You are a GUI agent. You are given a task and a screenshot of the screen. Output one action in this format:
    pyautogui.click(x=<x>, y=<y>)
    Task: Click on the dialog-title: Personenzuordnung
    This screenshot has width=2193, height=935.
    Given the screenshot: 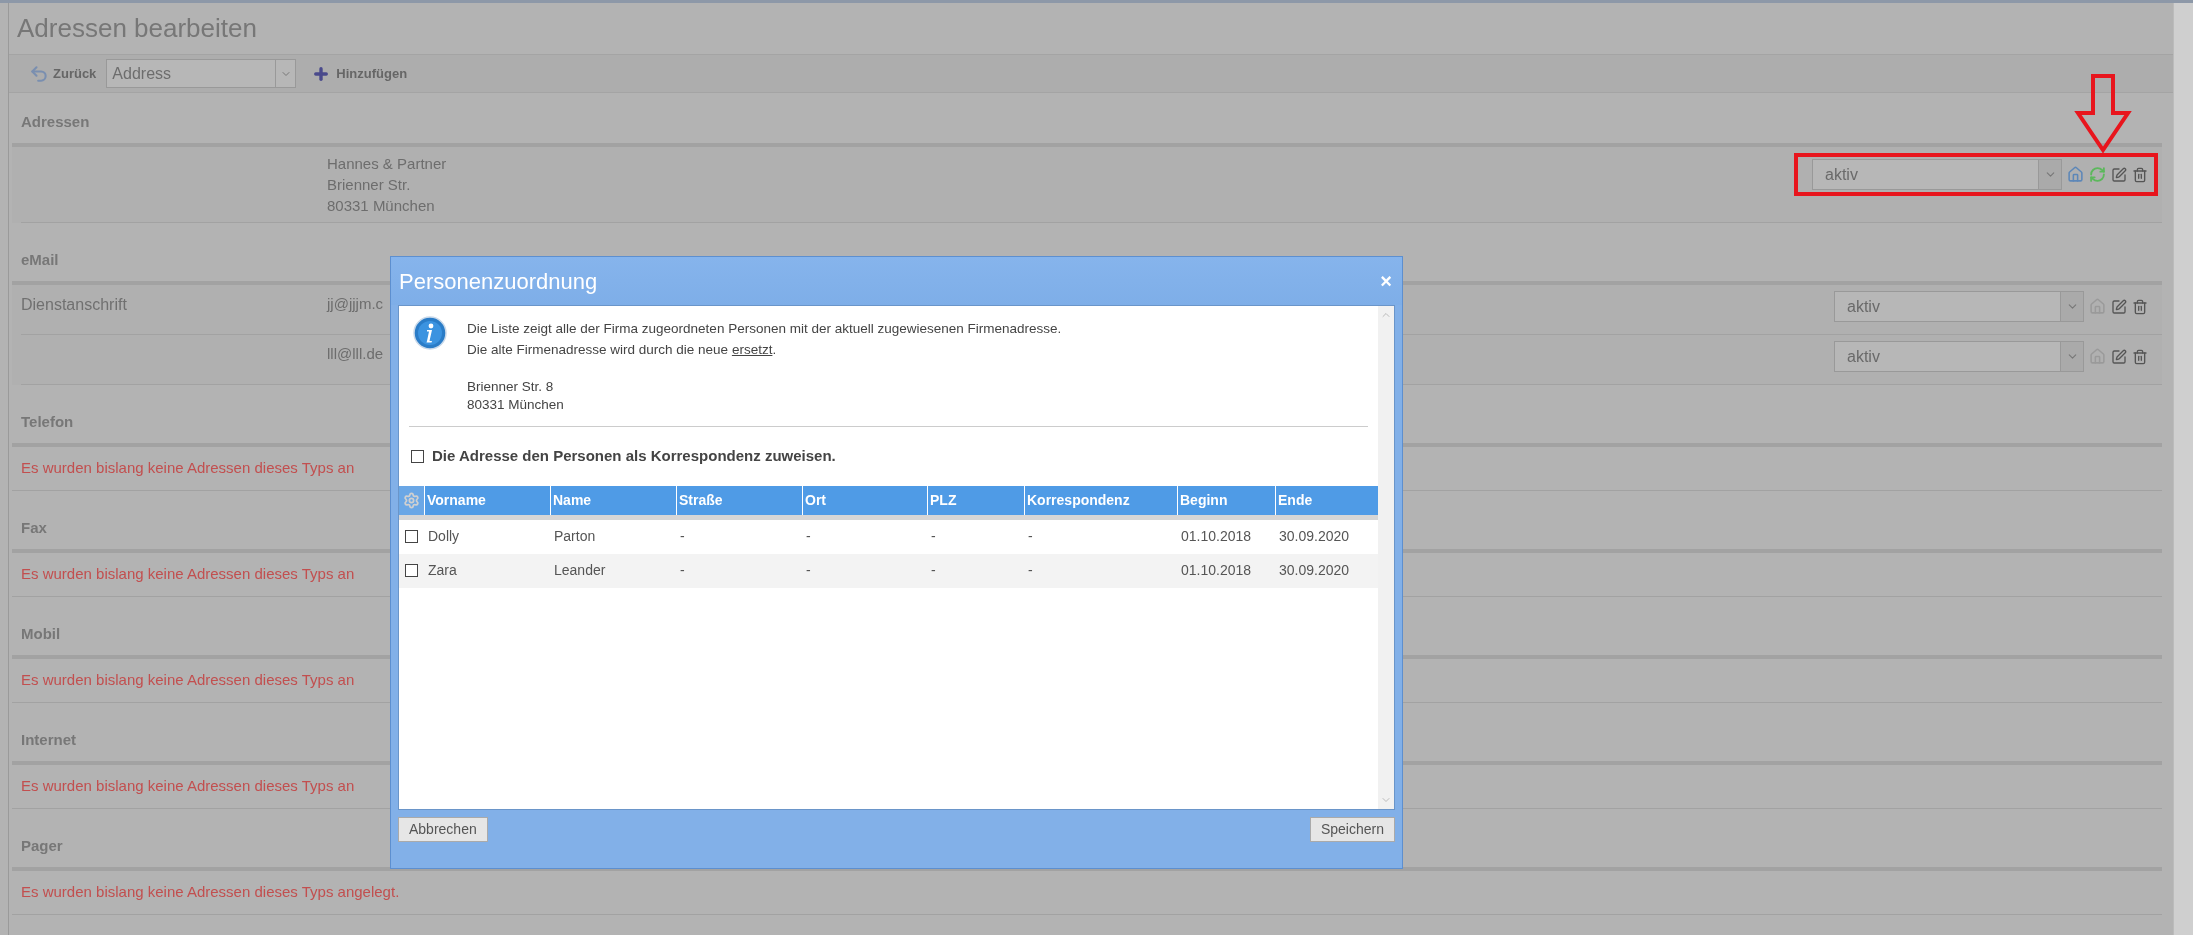 What is the action you would take?
    pyautogui.click(x=498, y=281)
    